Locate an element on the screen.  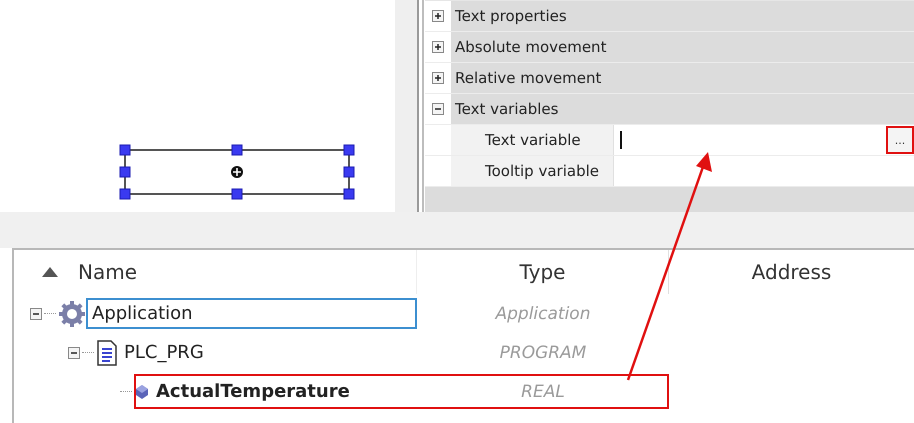
tree-item: PLC_PRG is located at coordinates (164, 352).